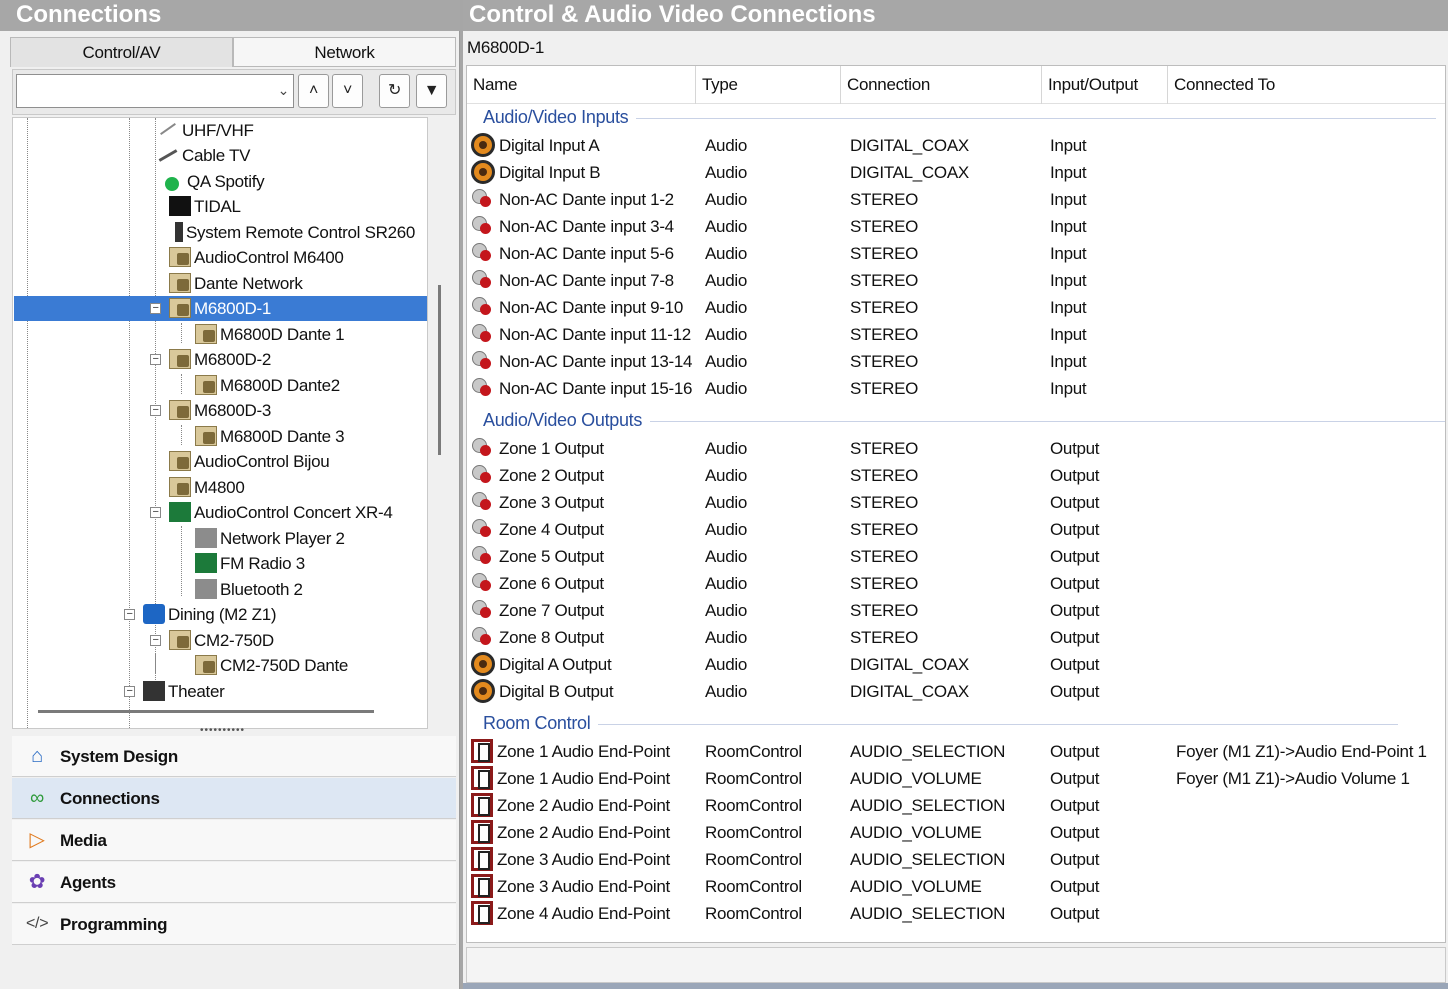 Image resolution: width=1448 pixels, height=989 pixels. Describe the element at coordinates (956, 145) in the screenshot. I see `table-row: Digital Input A Audio DIGITAL_COAX Input` at that location.